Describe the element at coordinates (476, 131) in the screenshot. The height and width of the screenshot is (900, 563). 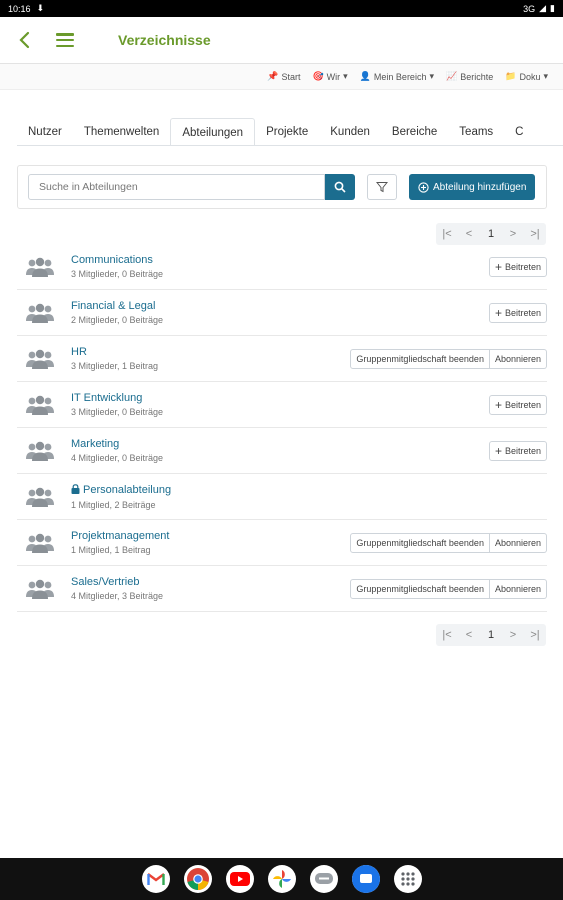
I see `tab-teams: Teams` at that location.